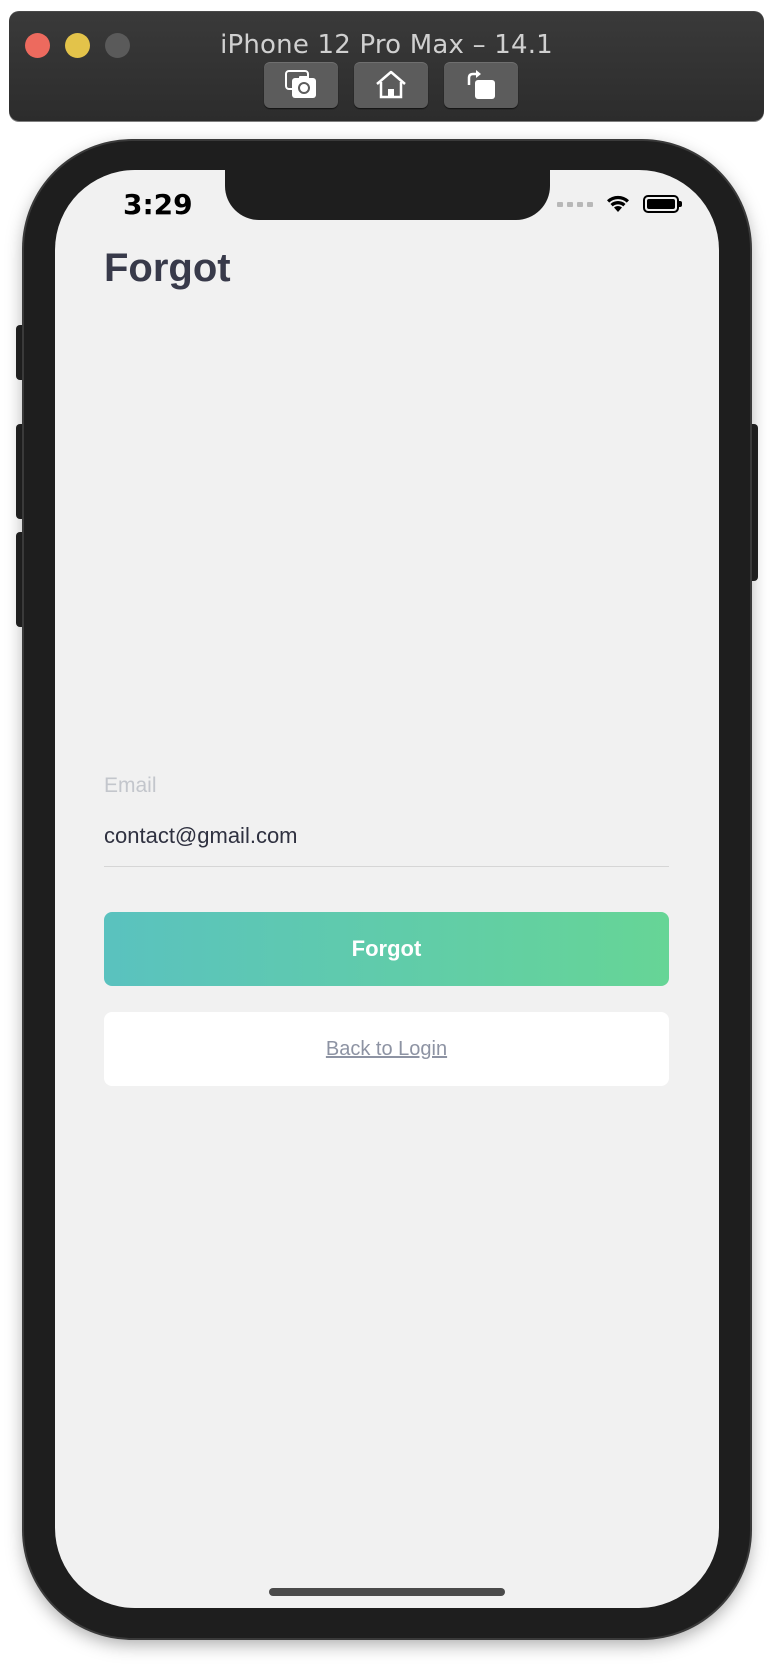 The image size is (778, 1666). I want to click on simulator-titlebar: iPhone 12 Pro Max – 14.1, so click(386, 66).